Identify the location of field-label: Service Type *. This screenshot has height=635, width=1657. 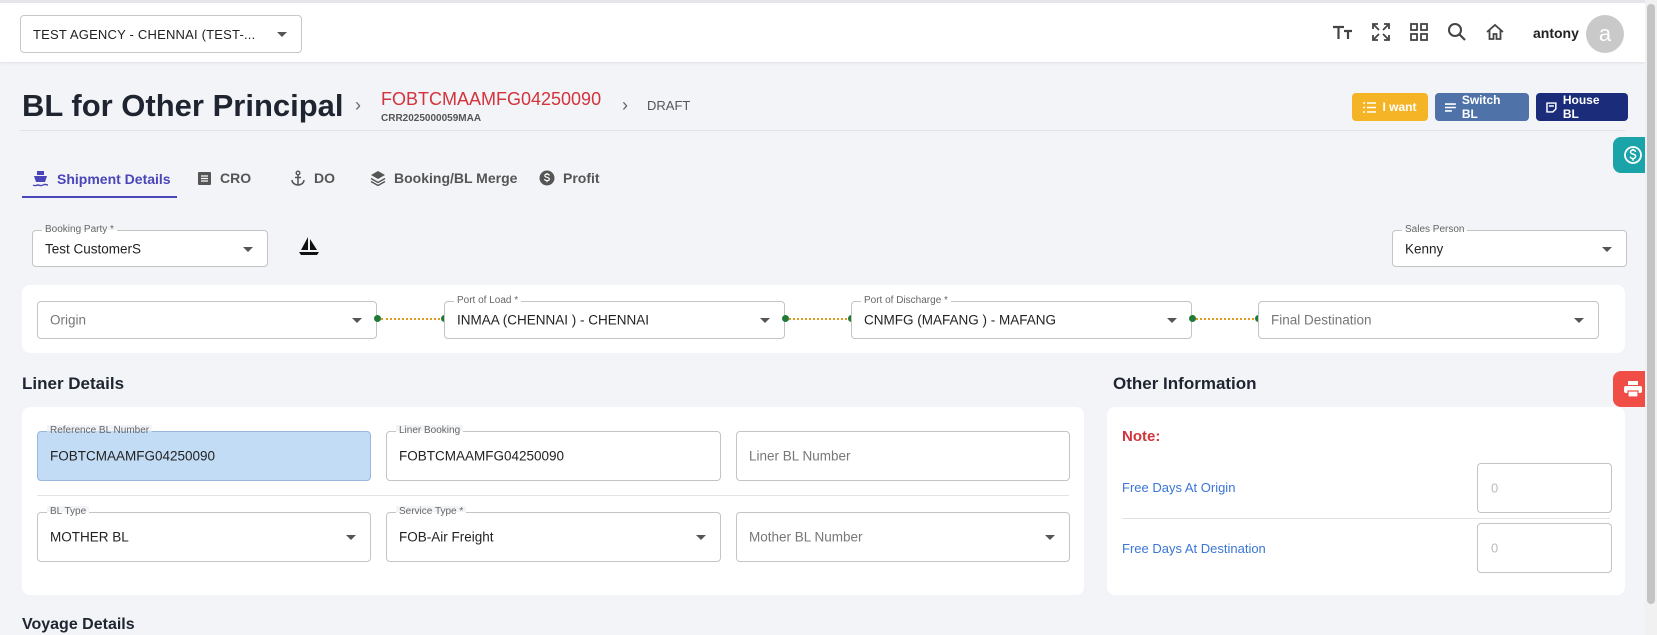
(431, 512).